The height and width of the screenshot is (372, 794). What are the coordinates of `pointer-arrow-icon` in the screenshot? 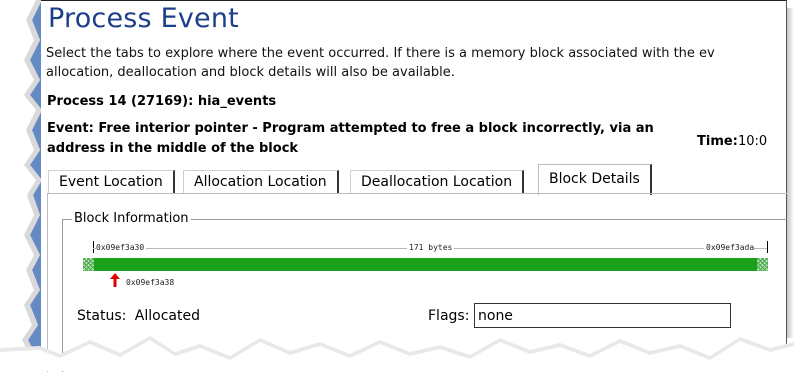 It's located at (115, 280).